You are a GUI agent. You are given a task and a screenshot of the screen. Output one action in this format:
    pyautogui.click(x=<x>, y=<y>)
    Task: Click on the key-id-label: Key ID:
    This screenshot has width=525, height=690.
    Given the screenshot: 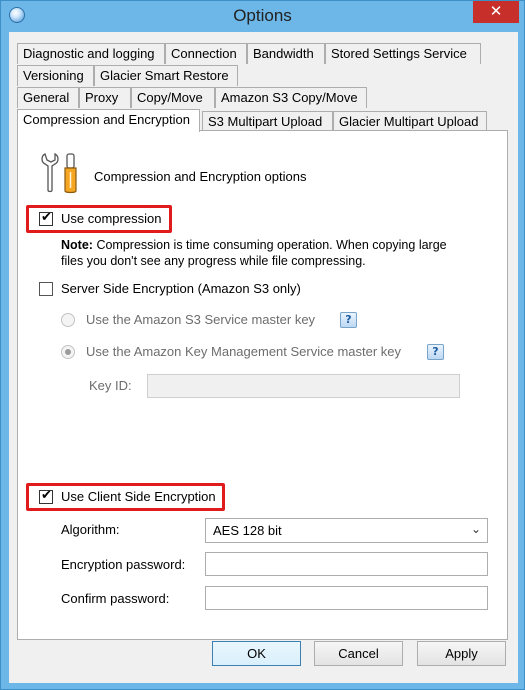 What is the action you would take?
    pyautogui.click(x=110, y=385)
    